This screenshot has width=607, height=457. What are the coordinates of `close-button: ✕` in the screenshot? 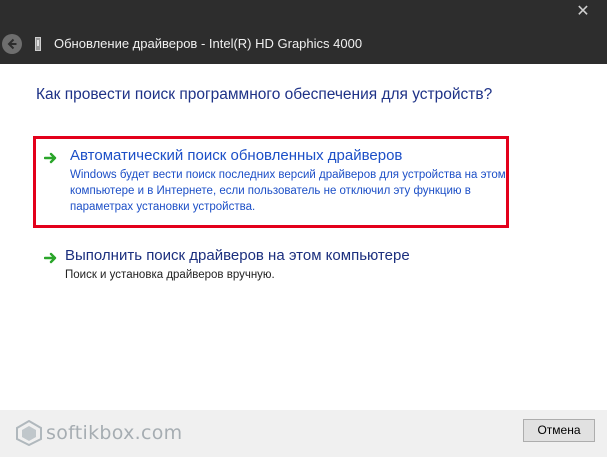 It's located at (583, 12).